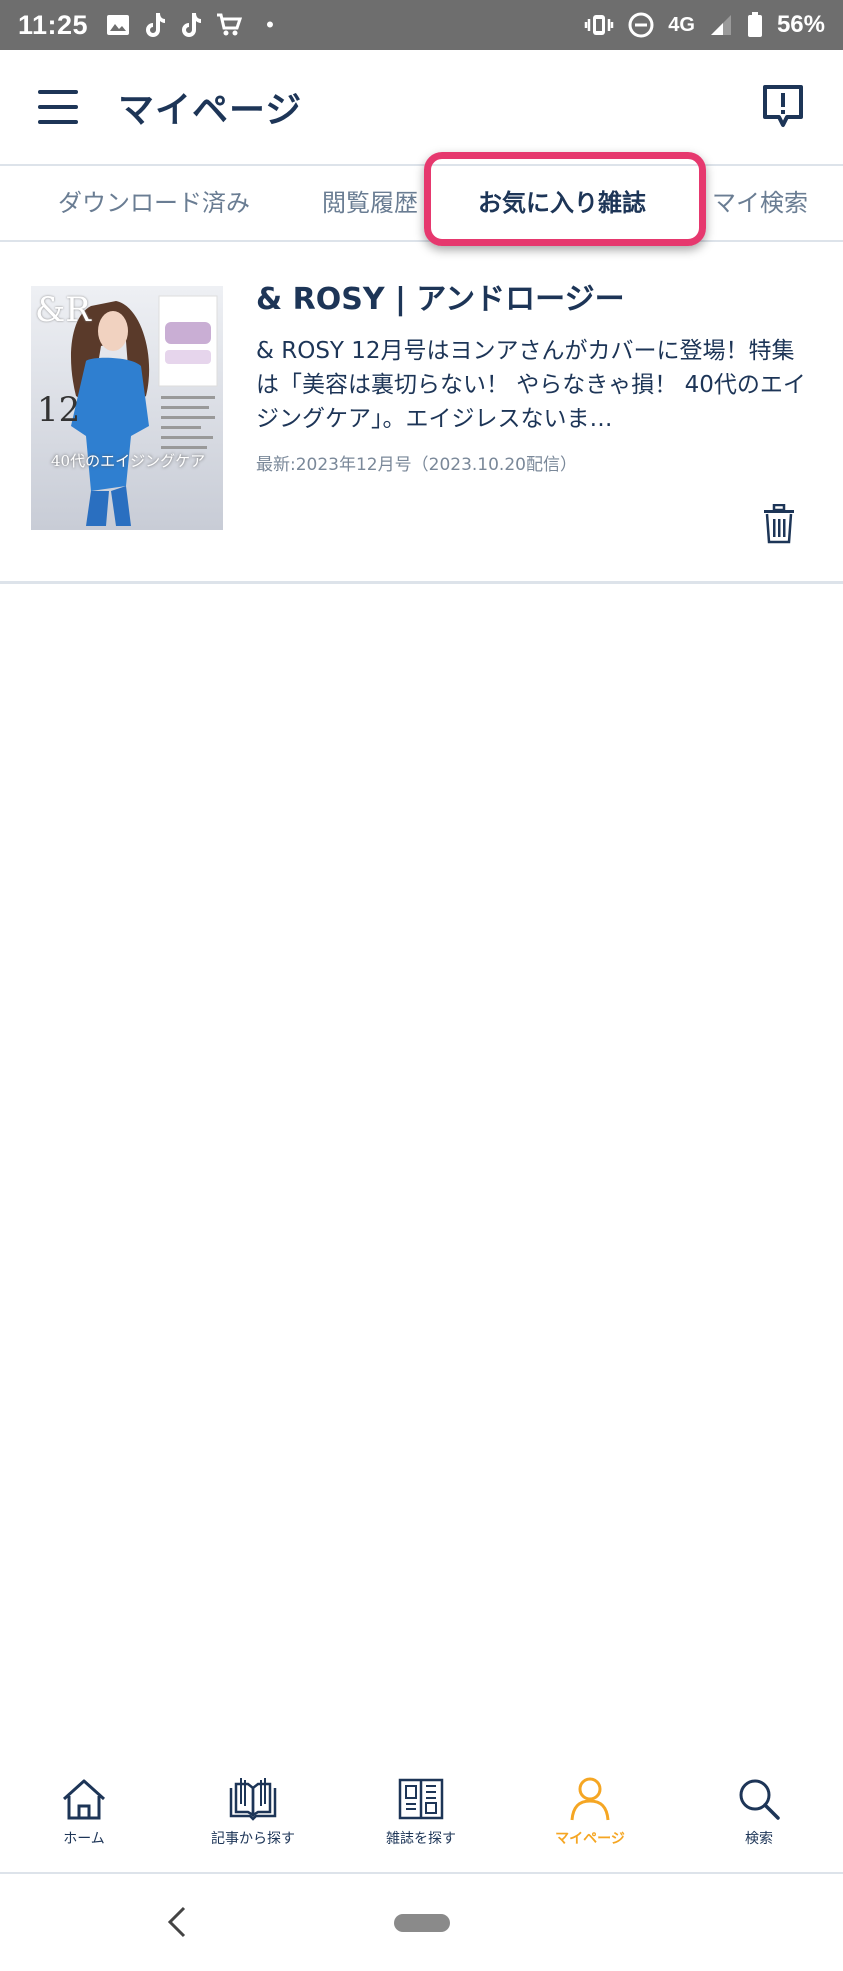 This screenshot has height=1971, width=843. What do you see at coordinates (177, 1922) in the screenshot?
I see `back-icon` at bounding box center [177, 1922].